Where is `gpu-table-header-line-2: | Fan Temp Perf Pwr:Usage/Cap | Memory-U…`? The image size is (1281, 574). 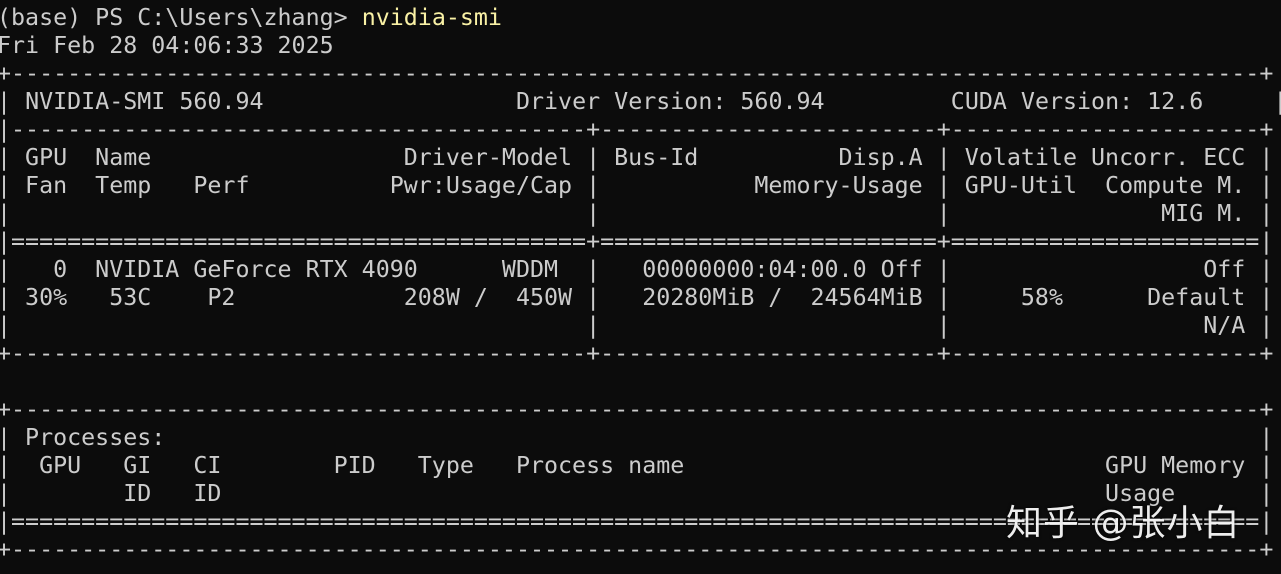 gpu-table-header-line-2: | Fan Temp Perf Pwr:Usage/Cap | Memory-U… is located at coordinates (637, 185).